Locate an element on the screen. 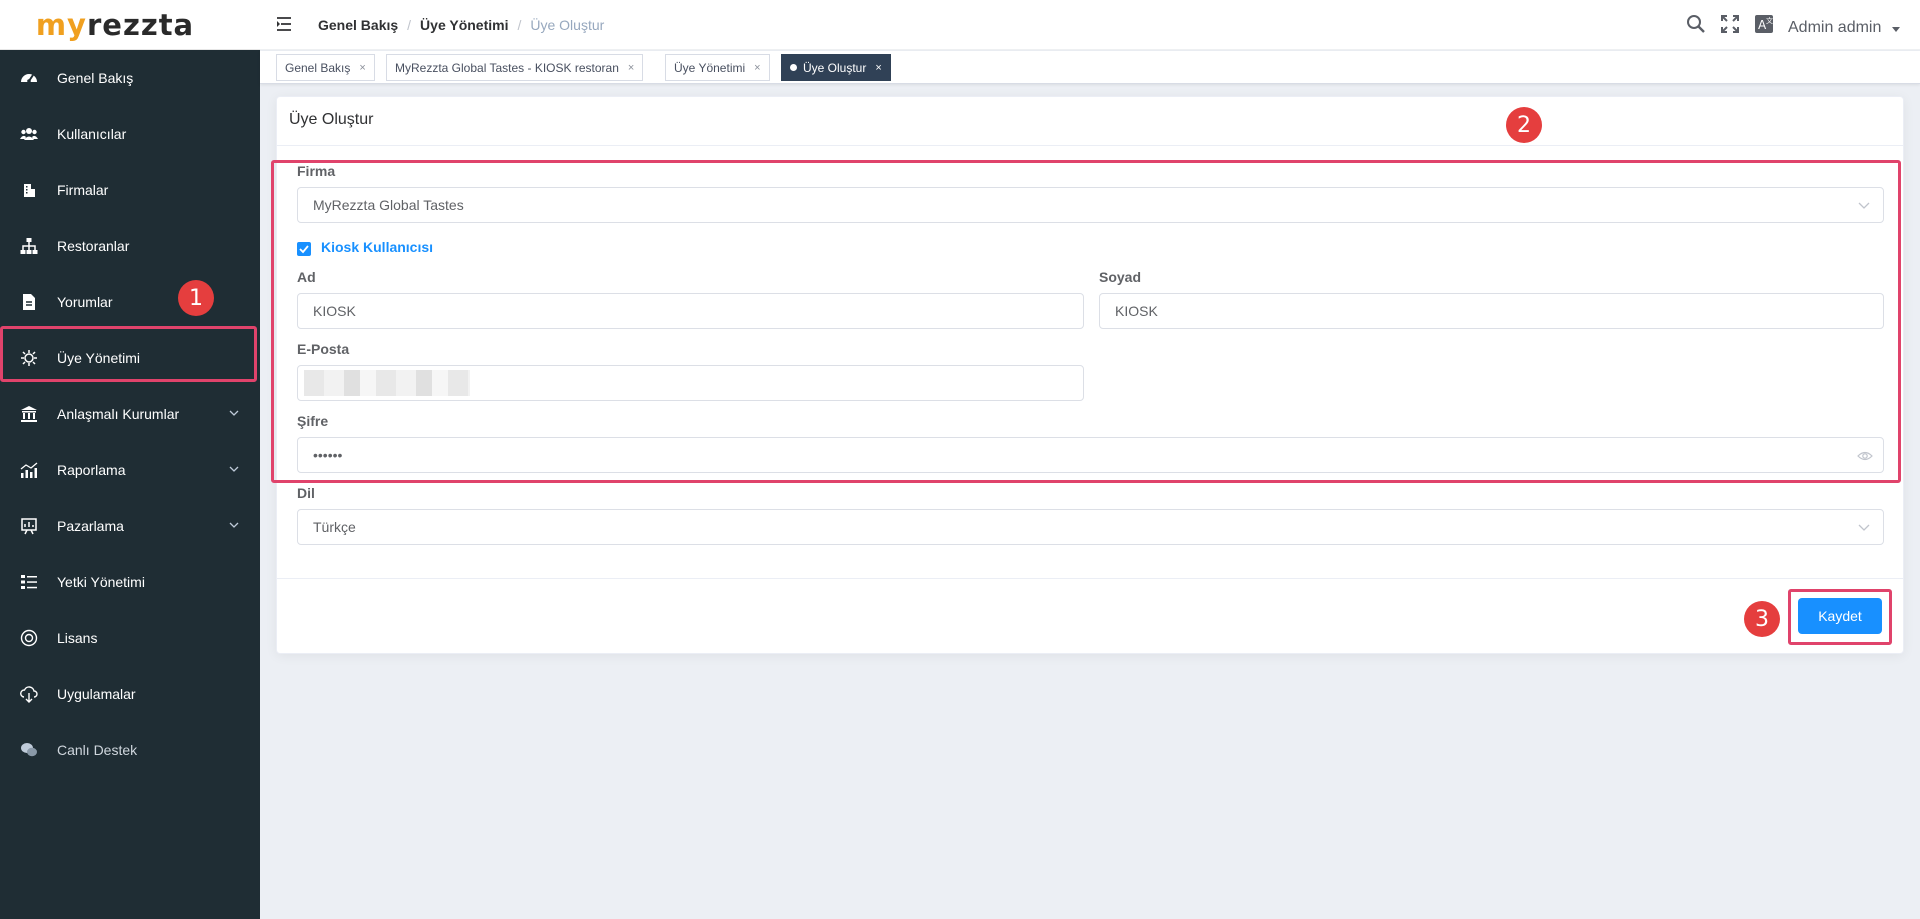  chat-icon is located at coordinates (29, 750).